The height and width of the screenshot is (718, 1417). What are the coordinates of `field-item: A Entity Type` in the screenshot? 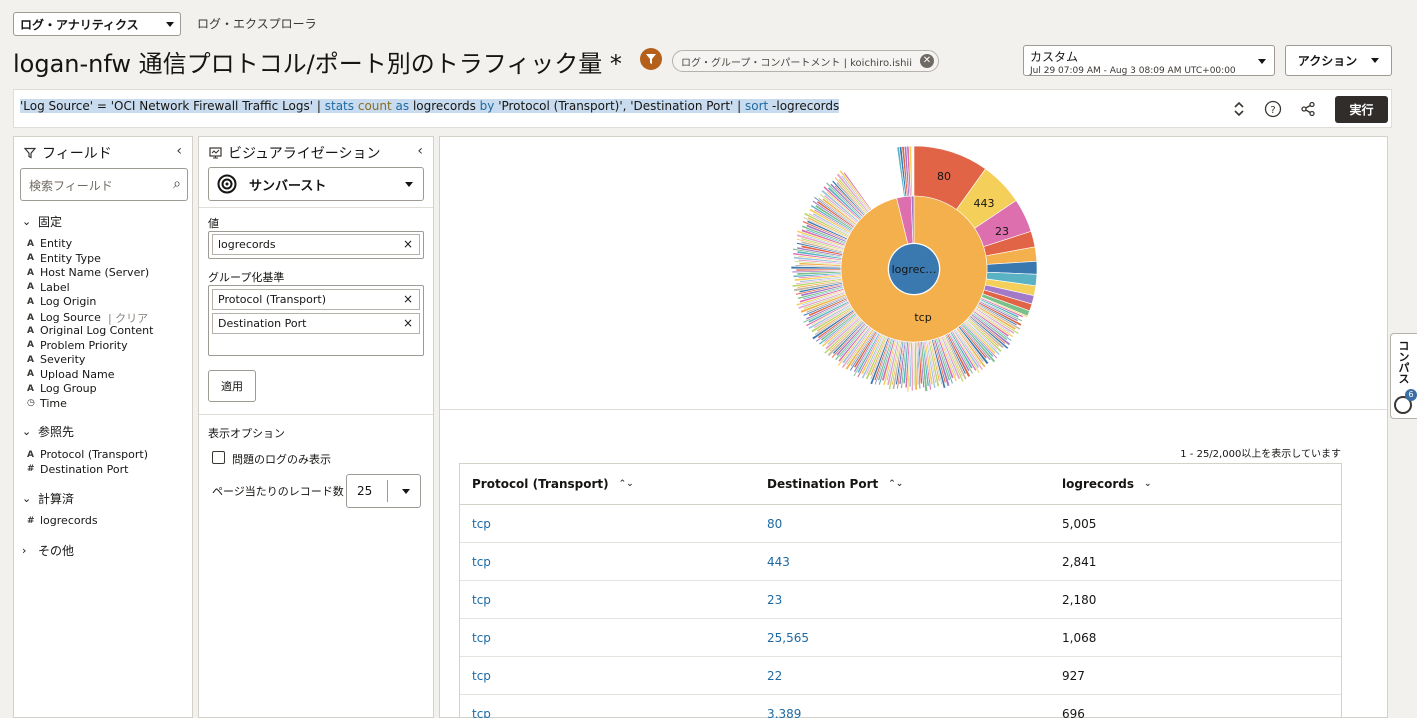 It's located at (64, 258).